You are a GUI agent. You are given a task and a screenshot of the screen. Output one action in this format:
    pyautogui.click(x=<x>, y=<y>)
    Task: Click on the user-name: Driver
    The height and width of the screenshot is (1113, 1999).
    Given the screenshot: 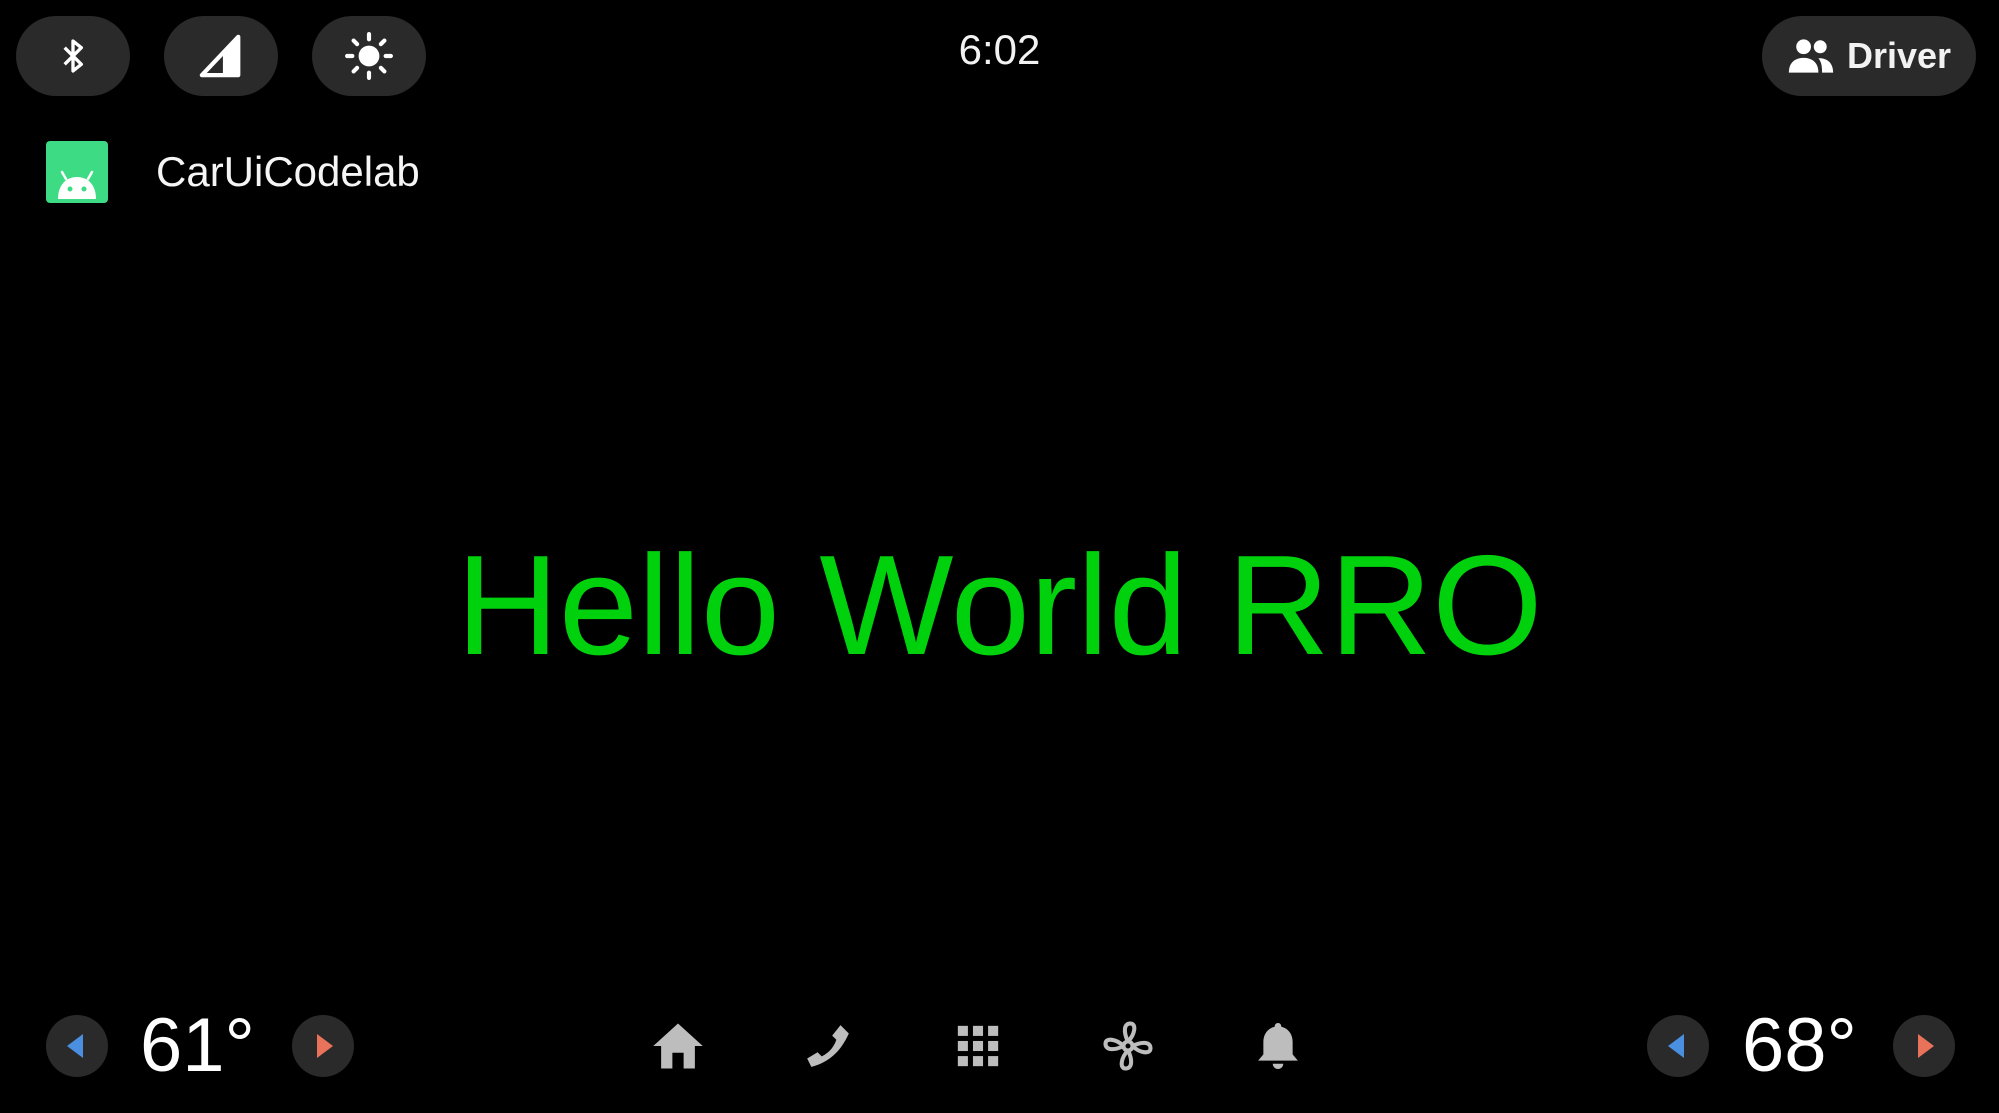 What is the action you would take?
    pyautogui.click(x=1899, y=55)
    